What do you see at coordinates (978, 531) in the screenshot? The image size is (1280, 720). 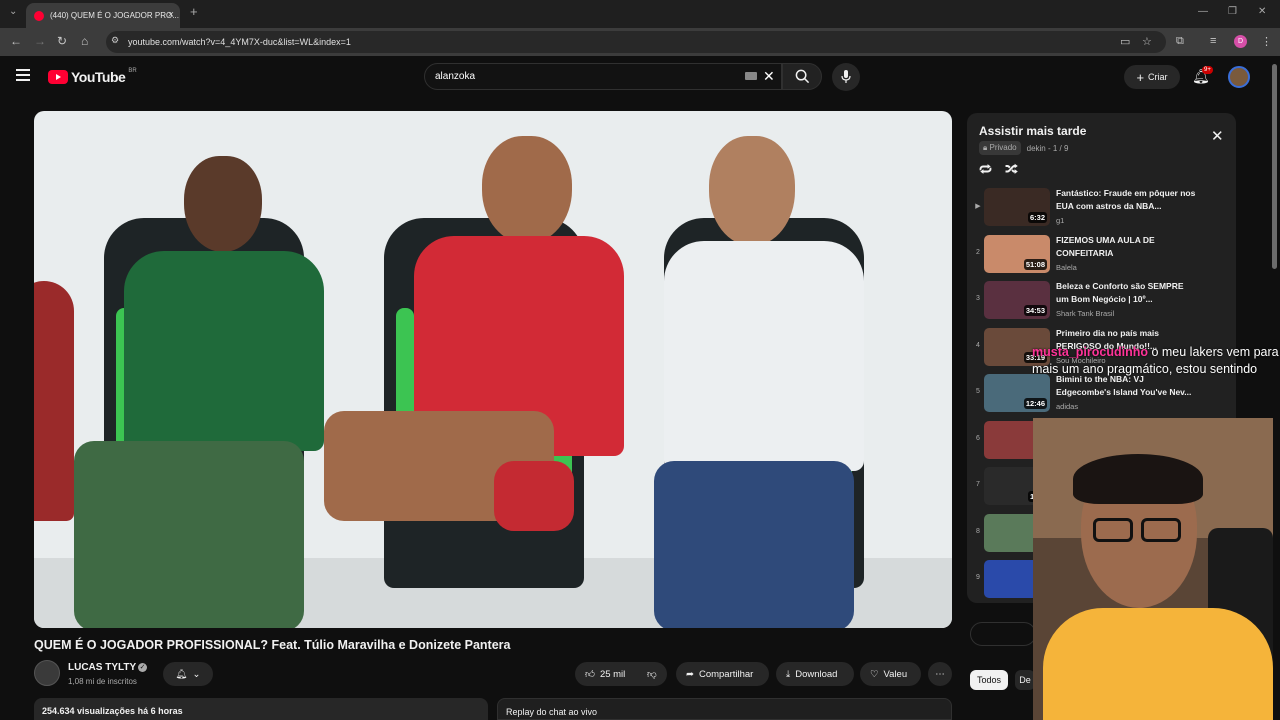 I see `playlist-item-index: 8` at bounding box center [978, 531].